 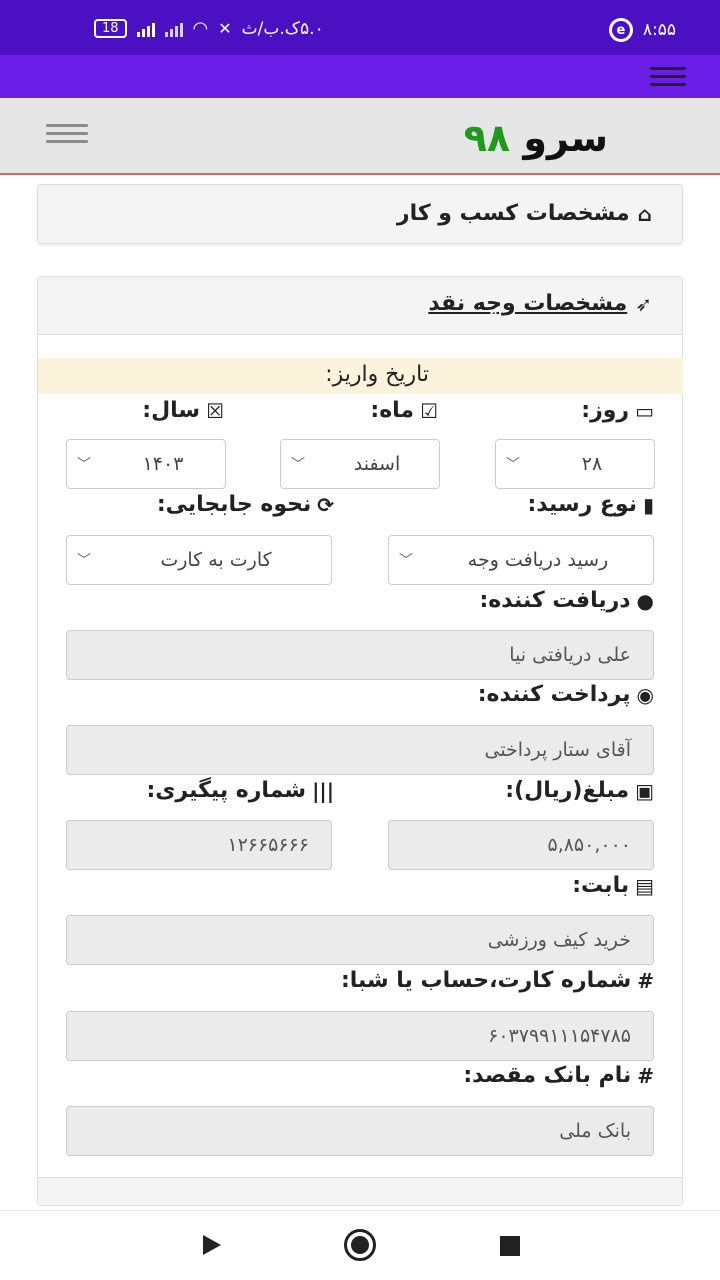 What do you see at coordinates (360, 27) in the screenshot?
I see `status-bar: 18 ◠ ✕ ۵.۰ک.ب/ث e ۸:۵۵` at bounding box center [360, 27].